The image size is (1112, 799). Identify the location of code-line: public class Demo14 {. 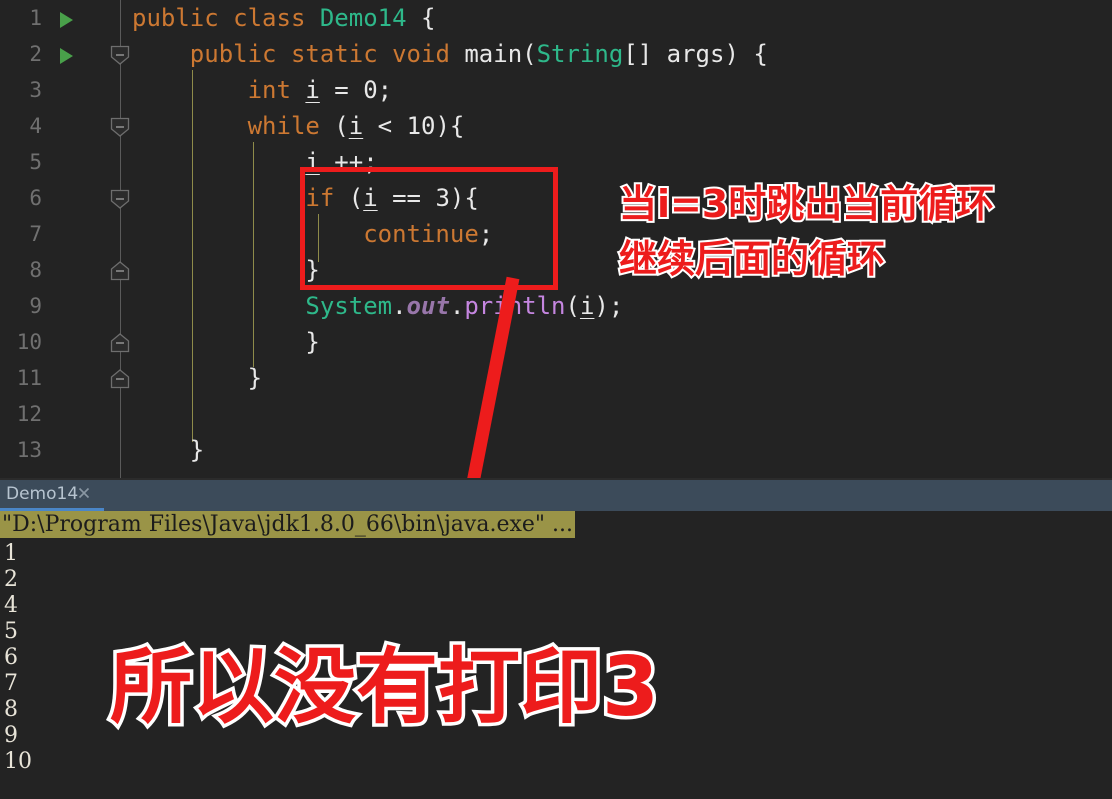
(283, 18).